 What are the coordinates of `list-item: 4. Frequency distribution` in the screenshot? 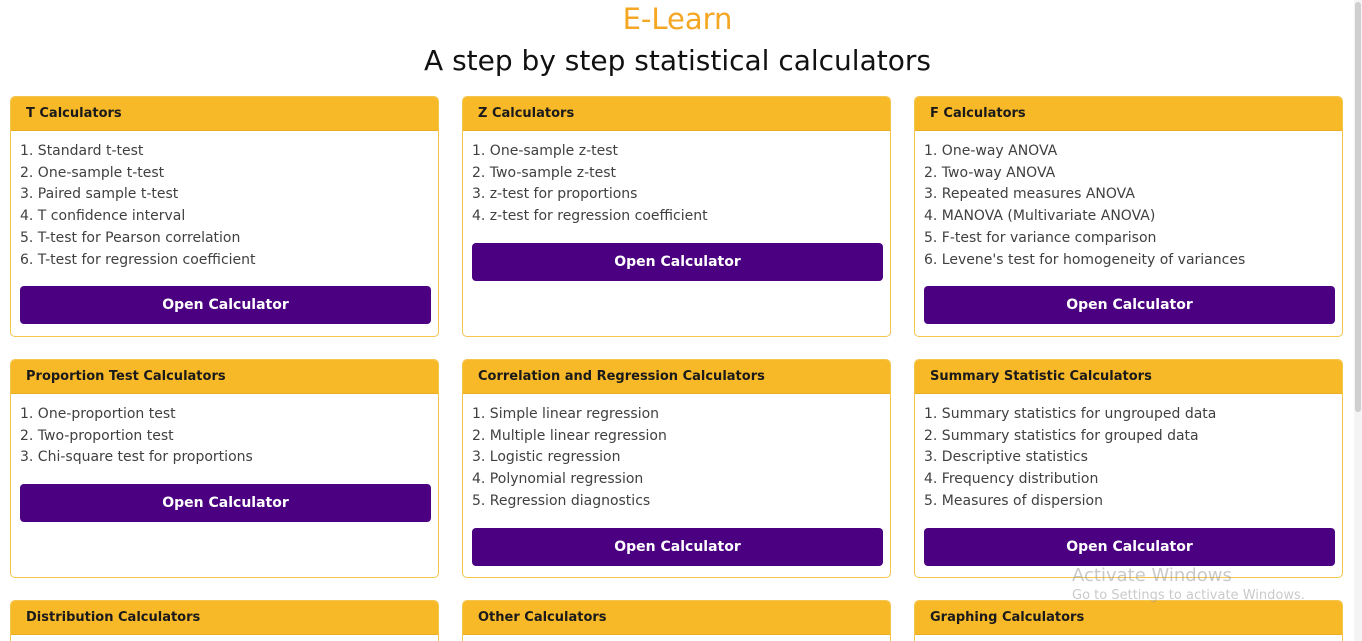 It's located at (1011, 479).